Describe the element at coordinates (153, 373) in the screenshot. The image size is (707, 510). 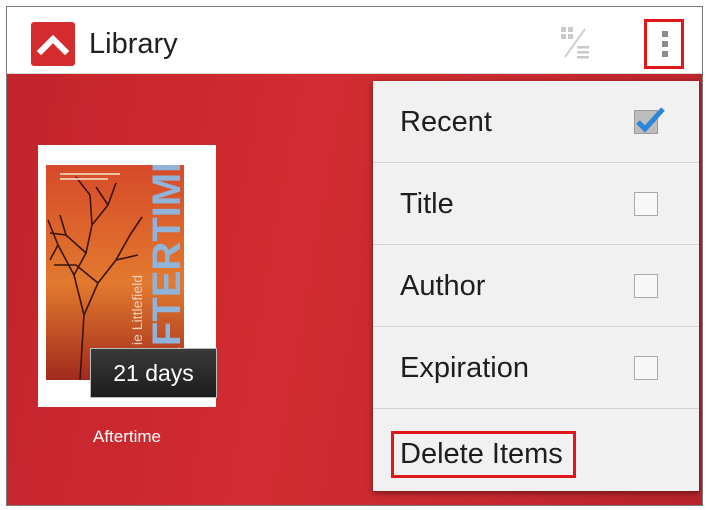
I see `loan-days-badge: 21 days` at that location.